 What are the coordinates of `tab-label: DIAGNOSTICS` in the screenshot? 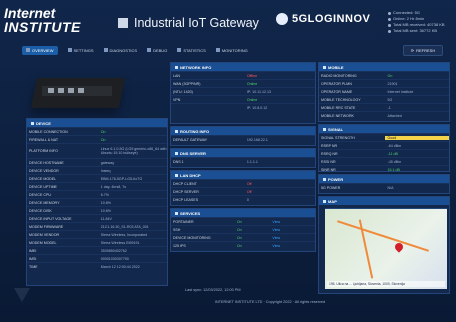 It's located at (123, 50).